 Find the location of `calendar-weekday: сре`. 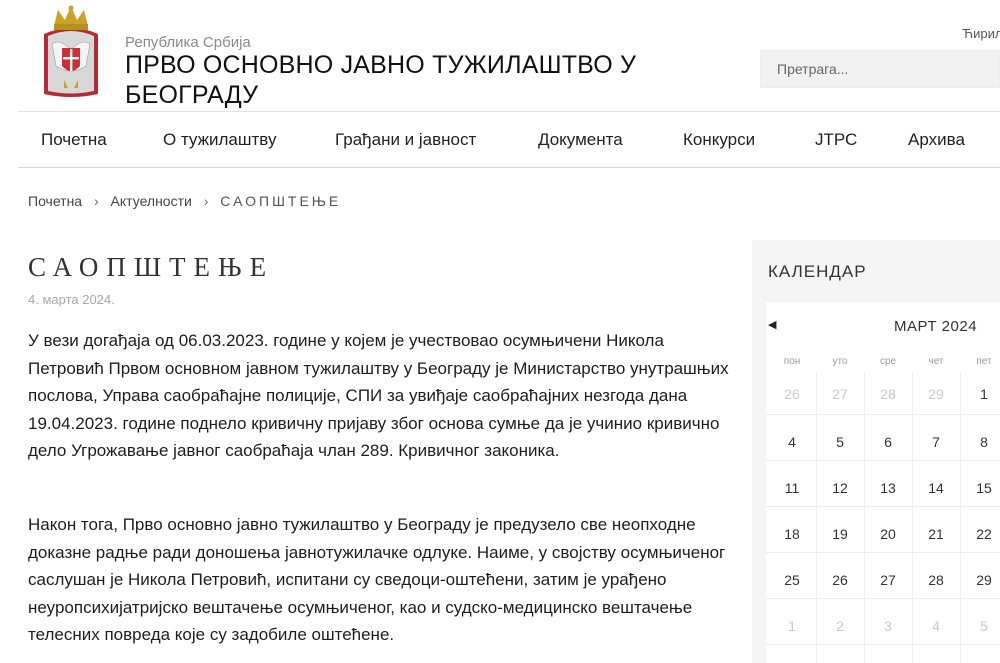

calendar-weekday: сре is located at coordinates (888, 361).